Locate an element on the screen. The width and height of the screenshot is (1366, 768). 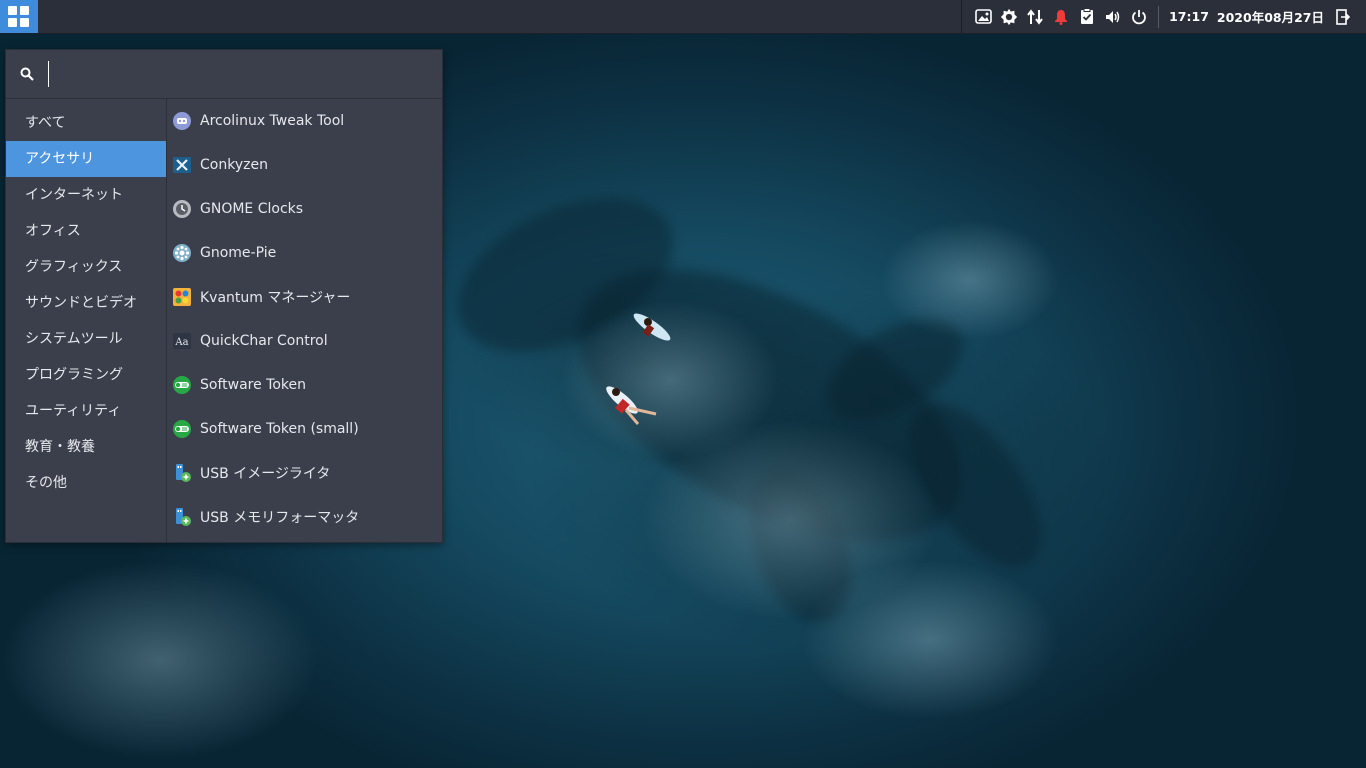
app-label: Gnome-Pie is located at coordinates (238, 253).